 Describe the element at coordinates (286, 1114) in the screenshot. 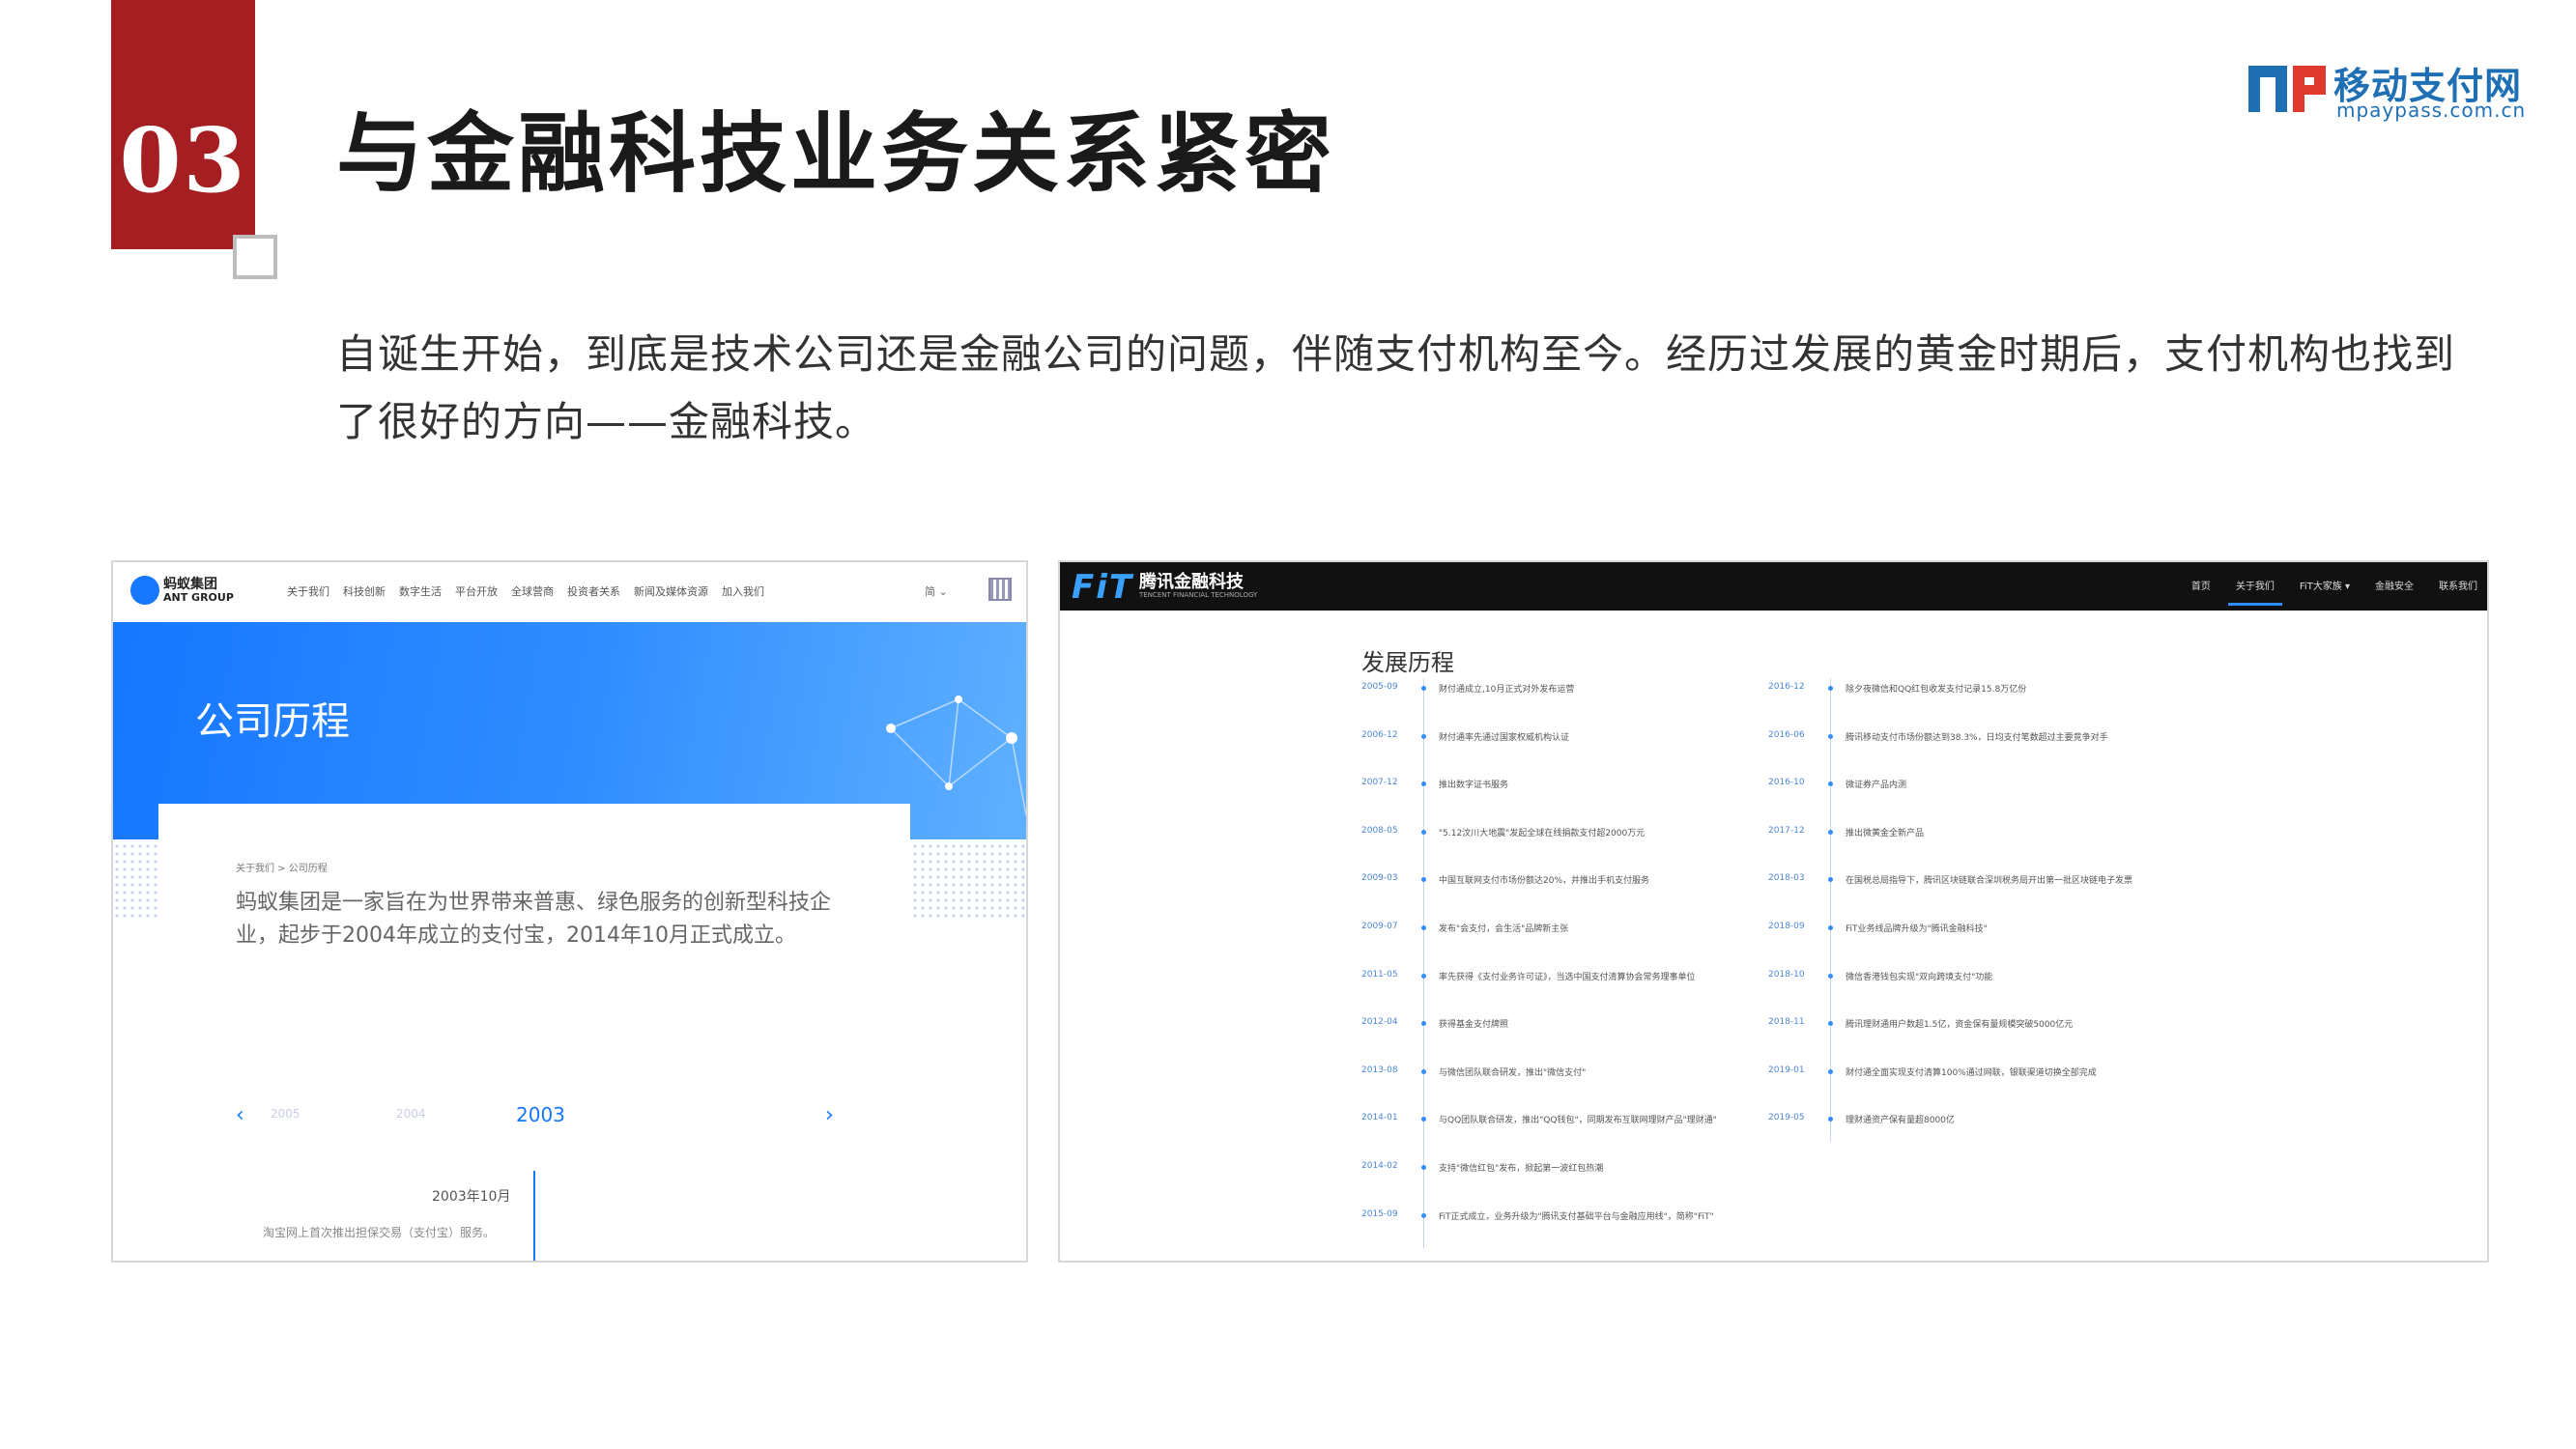

I see `year-item: 2005` at that location.